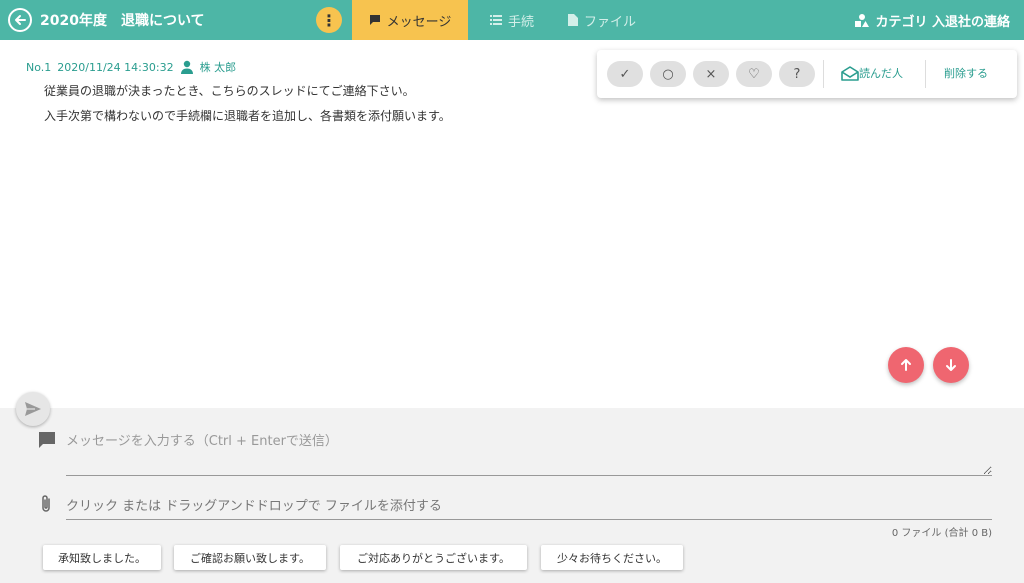  What do you see at coordinates (529, 451) in the screenshot?
I see `message-input` at bounding box center [529, 451].